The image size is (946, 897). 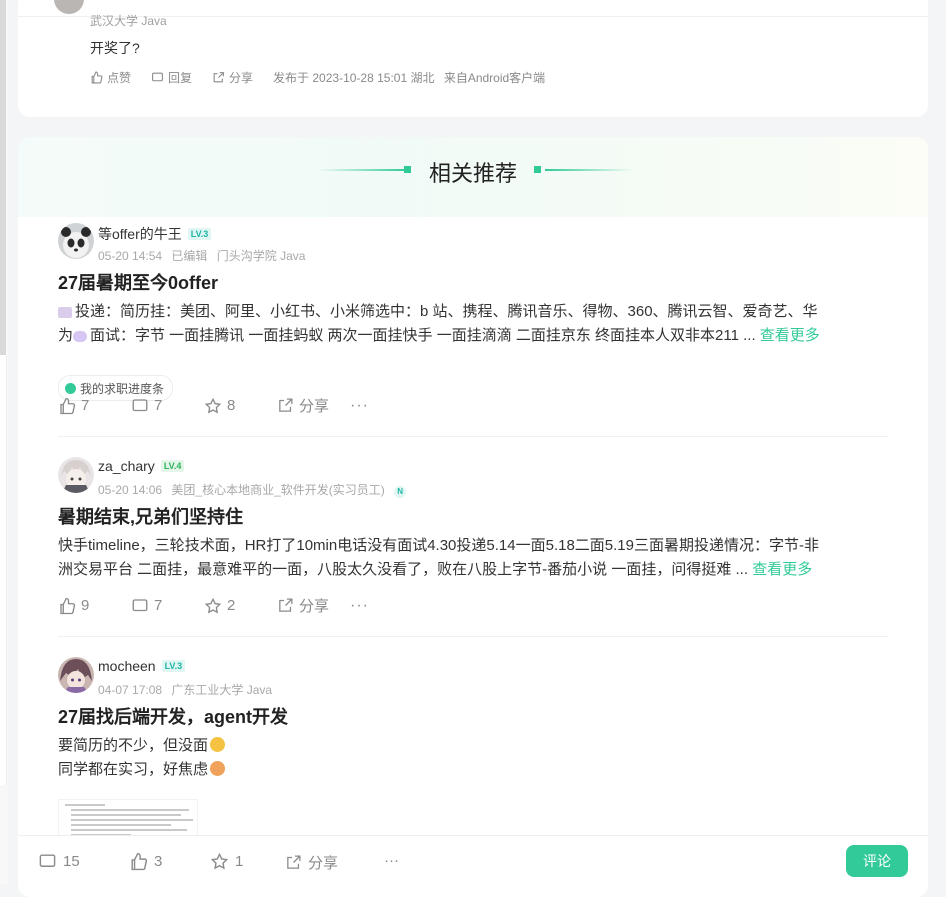 I want to click on post-meta: 05-20 14:06 美团_核心本地商业_软件开发(实习员工) N, so click(x=255, y=489).